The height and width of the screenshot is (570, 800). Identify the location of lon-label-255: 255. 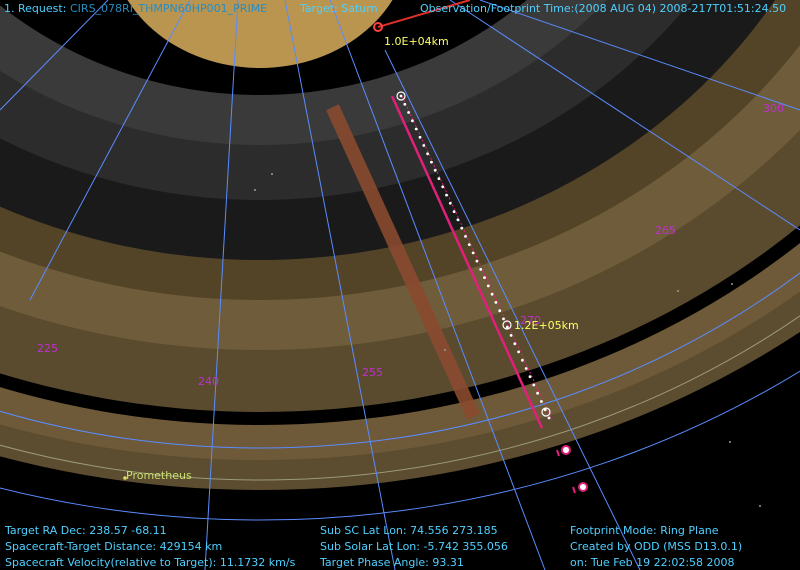
(372, 372).